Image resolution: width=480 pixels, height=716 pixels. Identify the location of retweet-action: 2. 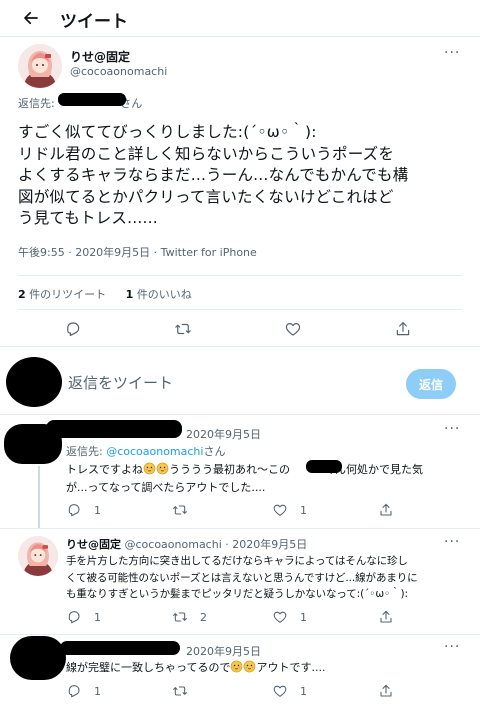
(189, 617).